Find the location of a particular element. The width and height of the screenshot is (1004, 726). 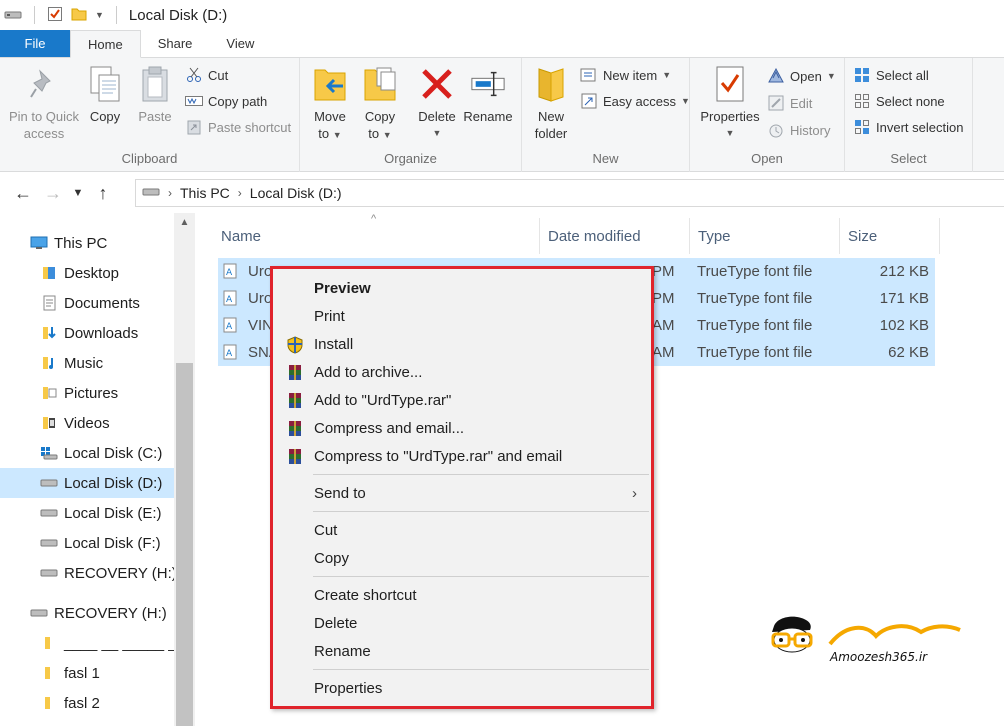

recent-locations-icon: ▼ is located at coordinates (78, 193).